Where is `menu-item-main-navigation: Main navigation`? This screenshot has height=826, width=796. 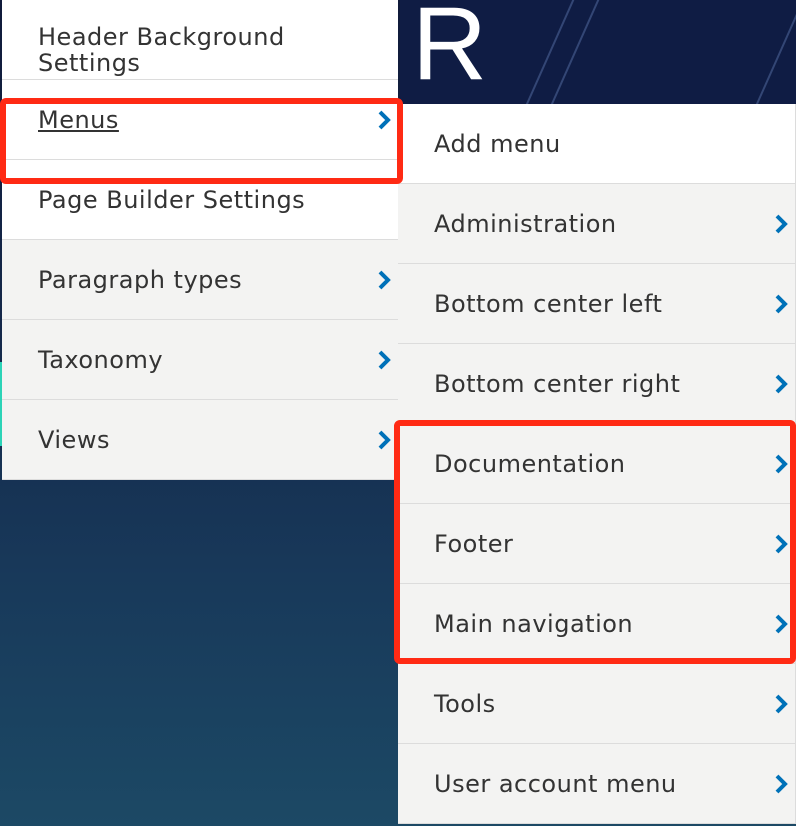 menu-item-main-navigation: Main navigation is located at coordinates (597, 624).